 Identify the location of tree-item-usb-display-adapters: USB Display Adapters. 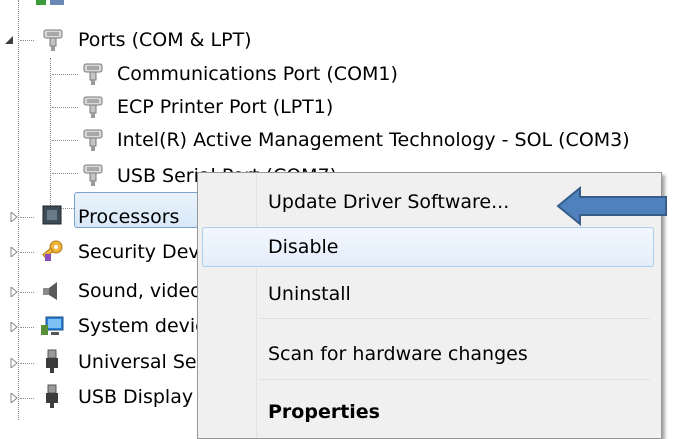
(137, 397).